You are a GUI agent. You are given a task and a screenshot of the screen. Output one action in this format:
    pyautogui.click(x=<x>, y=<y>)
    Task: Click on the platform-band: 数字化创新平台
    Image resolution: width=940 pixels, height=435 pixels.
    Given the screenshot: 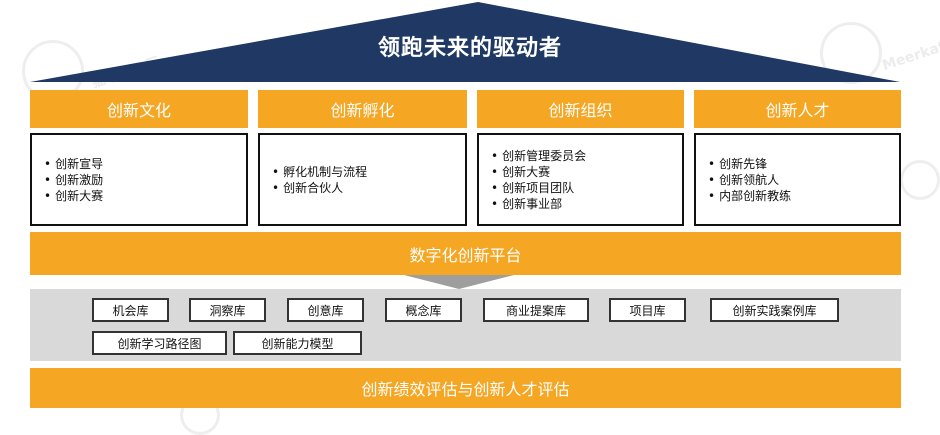 What is the action you would take?
    pyautogui.click(x=465, y=253)
    